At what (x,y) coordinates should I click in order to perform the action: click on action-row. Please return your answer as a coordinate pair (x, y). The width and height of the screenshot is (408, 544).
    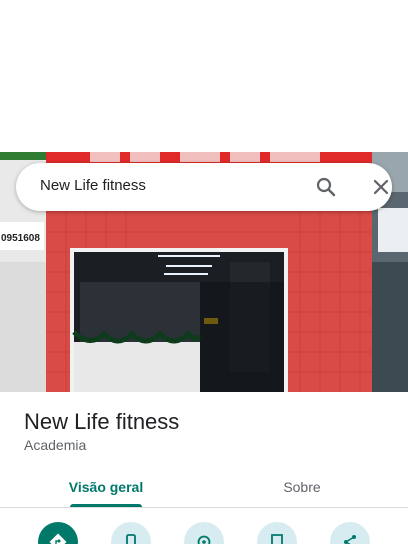
    Looking at the image, I should click on (204, 533).